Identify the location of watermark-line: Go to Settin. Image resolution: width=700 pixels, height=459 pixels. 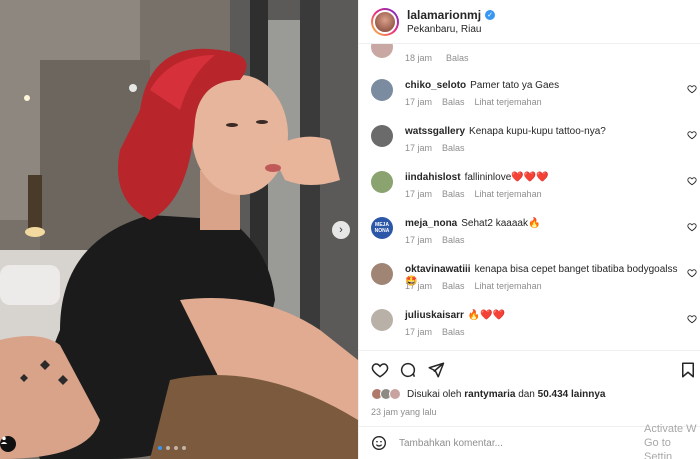
(658, 448).